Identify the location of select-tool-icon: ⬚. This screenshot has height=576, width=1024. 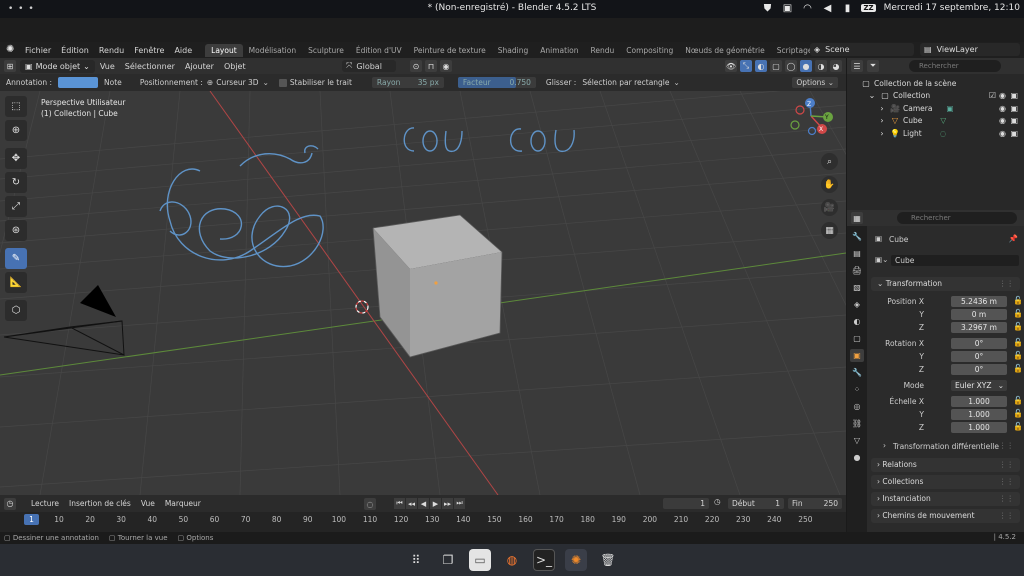
(16, 106).